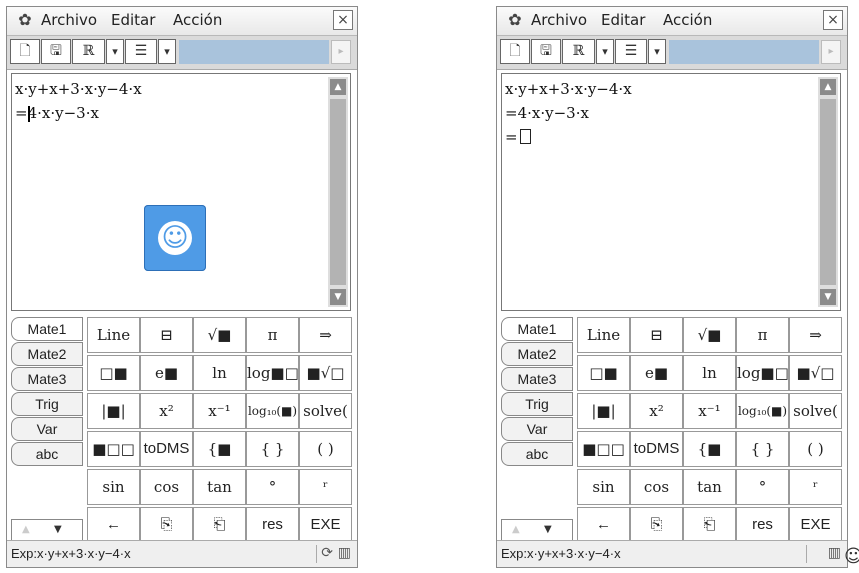 This screenshot has width=859, height=573. Describe the element at coordinates (325, 449) in the screenshot. I see `parens-key: ( )` at that location.